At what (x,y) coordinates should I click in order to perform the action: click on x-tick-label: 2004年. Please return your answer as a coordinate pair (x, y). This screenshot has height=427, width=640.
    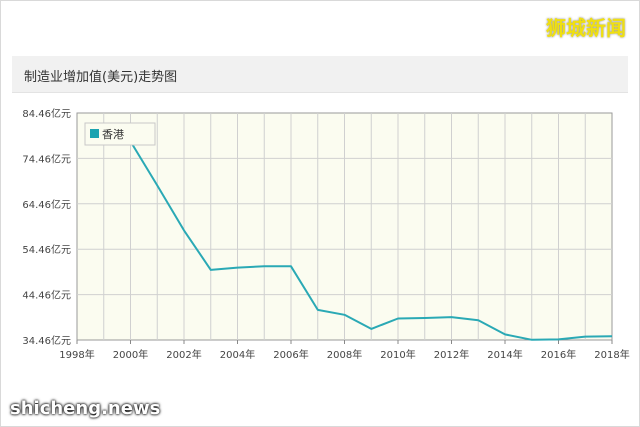
    Looking at the image, I should click on (237, 354).